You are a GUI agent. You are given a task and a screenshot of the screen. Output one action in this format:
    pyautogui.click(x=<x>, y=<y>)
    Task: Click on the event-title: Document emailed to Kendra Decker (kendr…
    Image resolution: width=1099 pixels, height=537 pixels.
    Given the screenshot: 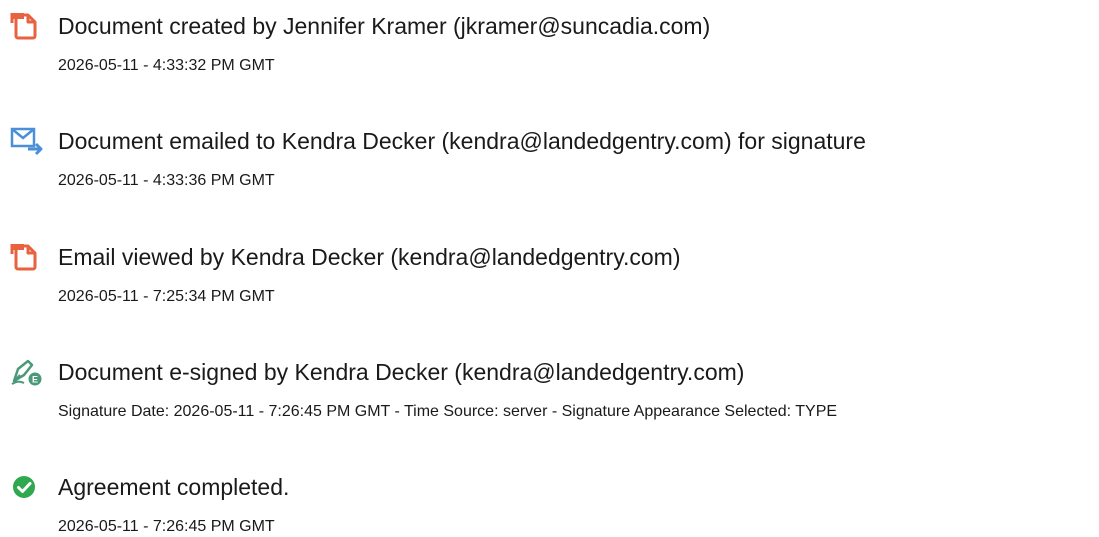 What is the action you would take?
    pyautogui.click(x=462, y=141)
    